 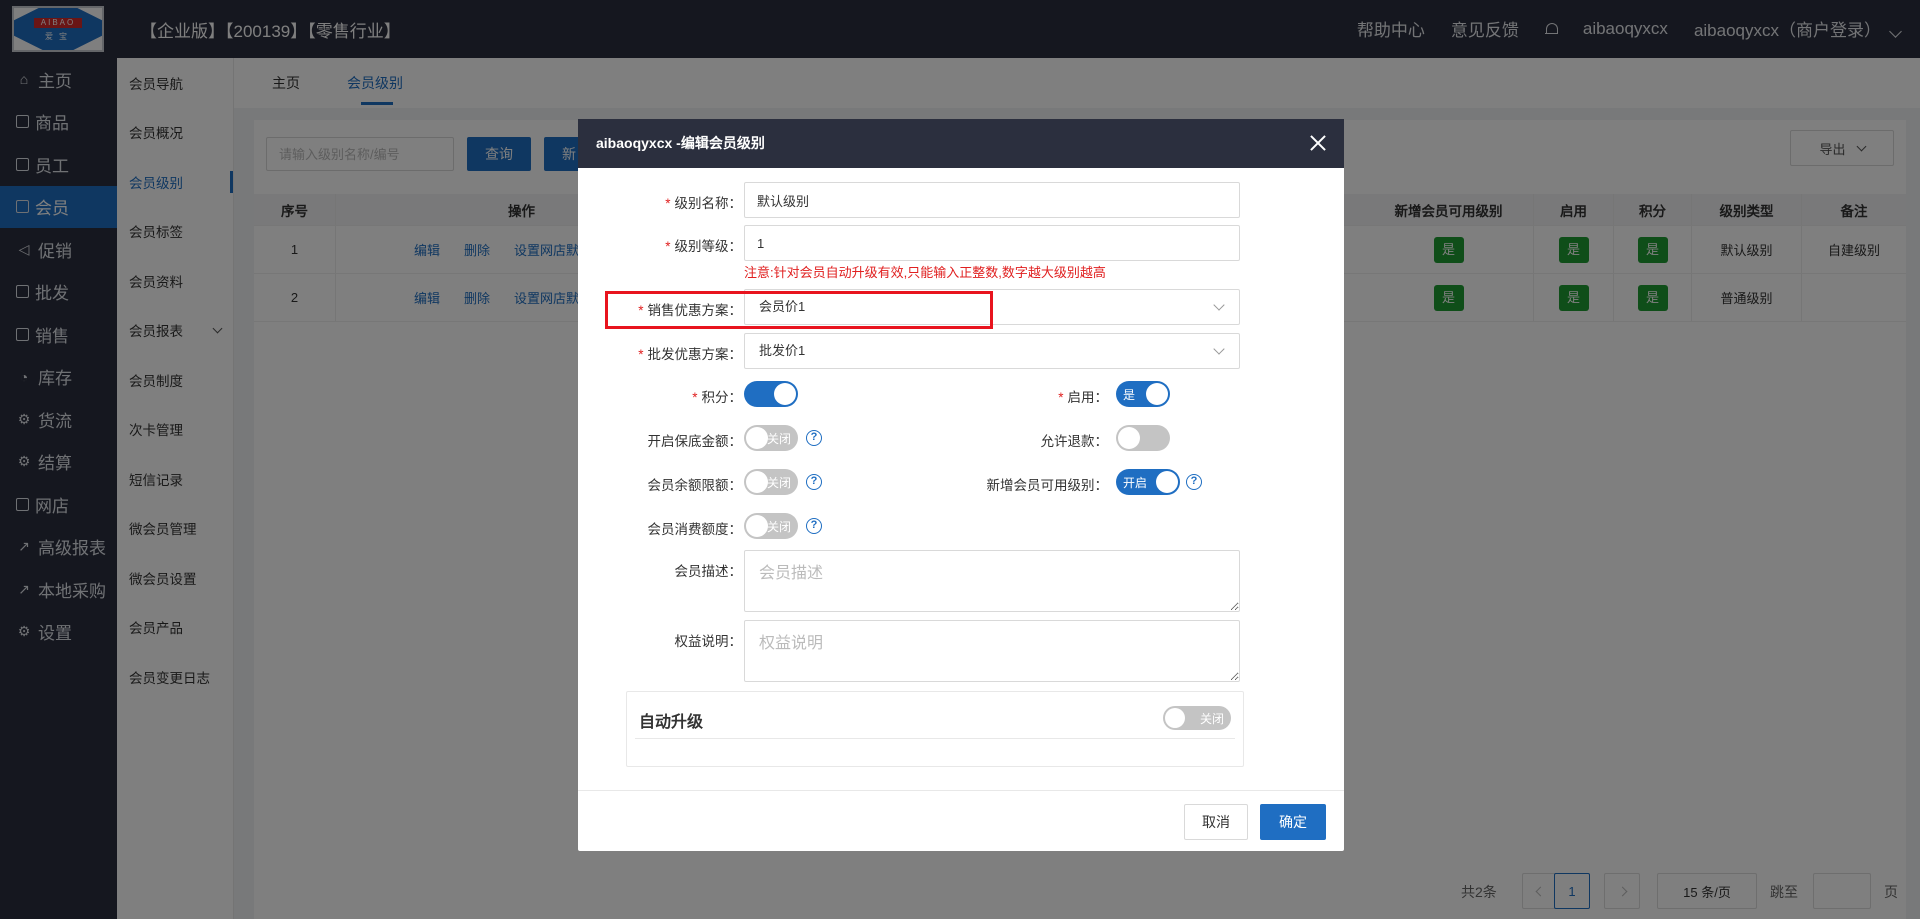 What do you see at coordinates (992, 200) in the screenshot?
I see `level-name-input` at bounding box center [992, 200].